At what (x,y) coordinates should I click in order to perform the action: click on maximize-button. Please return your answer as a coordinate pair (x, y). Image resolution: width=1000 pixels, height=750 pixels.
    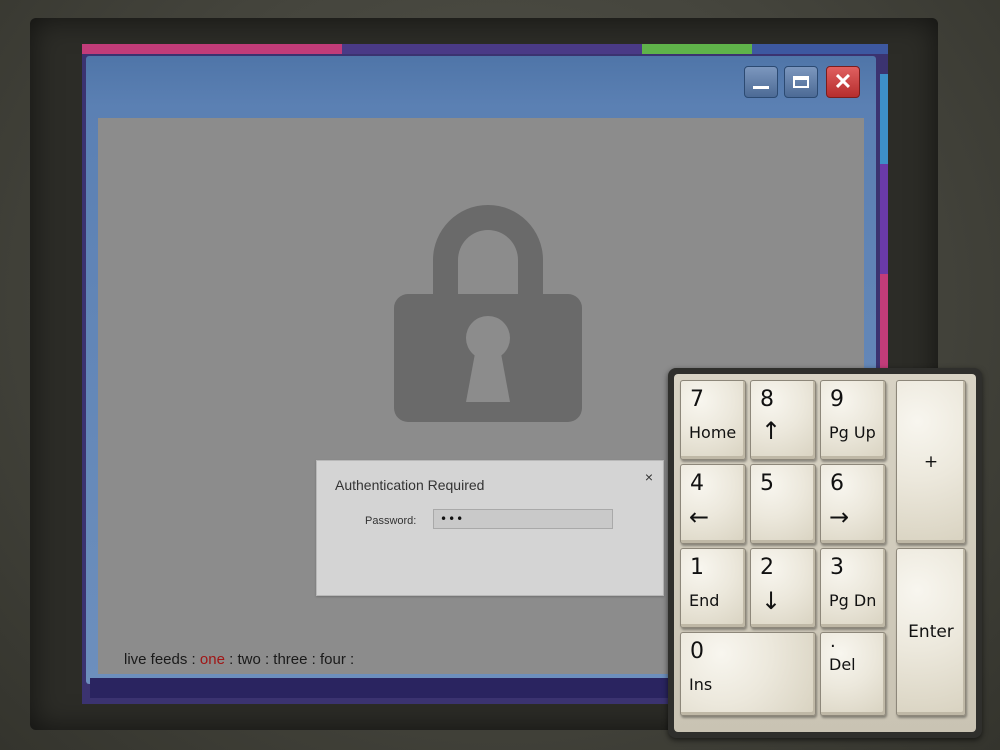
    Looking at the image, I should click on (801, 82).